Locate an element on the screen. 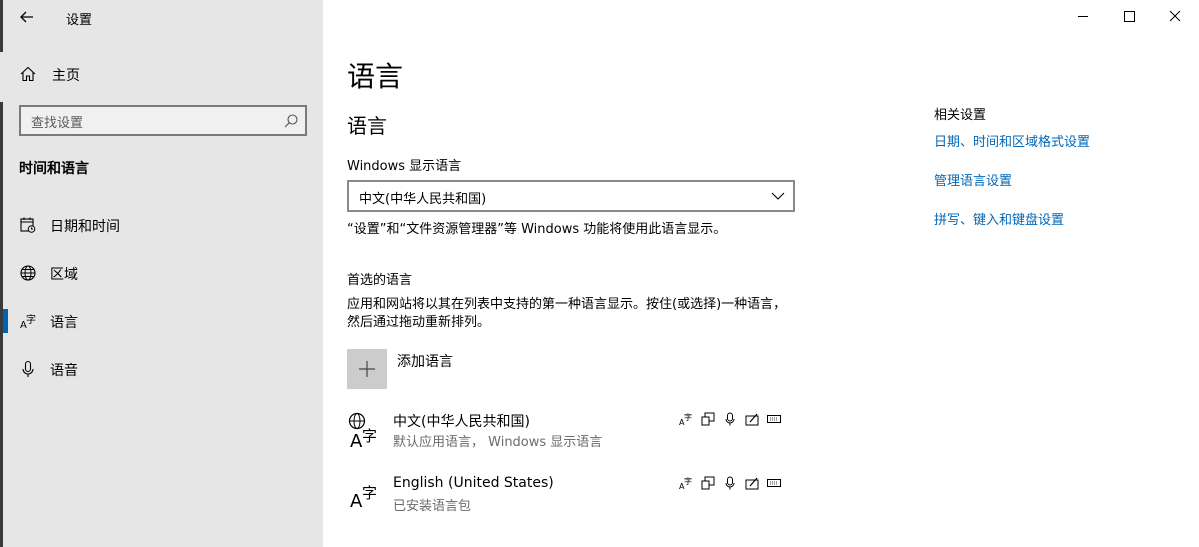  globe-icon is located at coordinates (28, 273).